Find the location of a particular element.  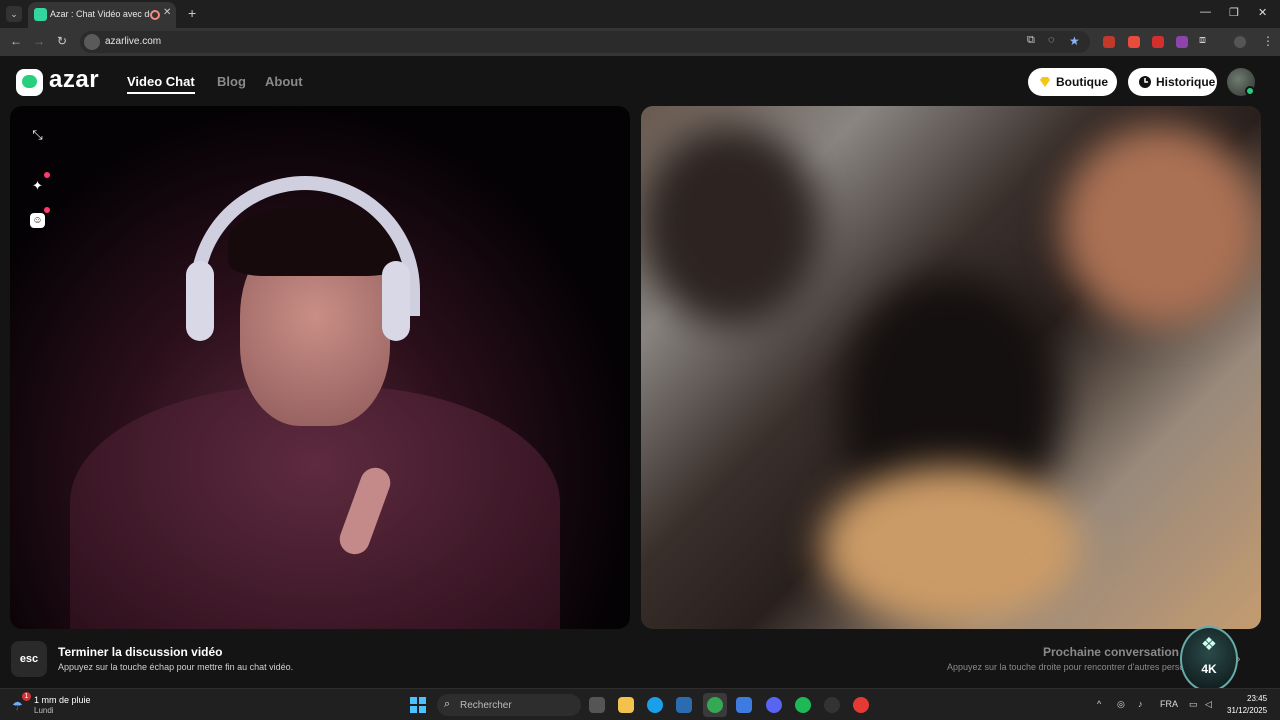

historique-label: Historique is located at coordinates (1186, 82).